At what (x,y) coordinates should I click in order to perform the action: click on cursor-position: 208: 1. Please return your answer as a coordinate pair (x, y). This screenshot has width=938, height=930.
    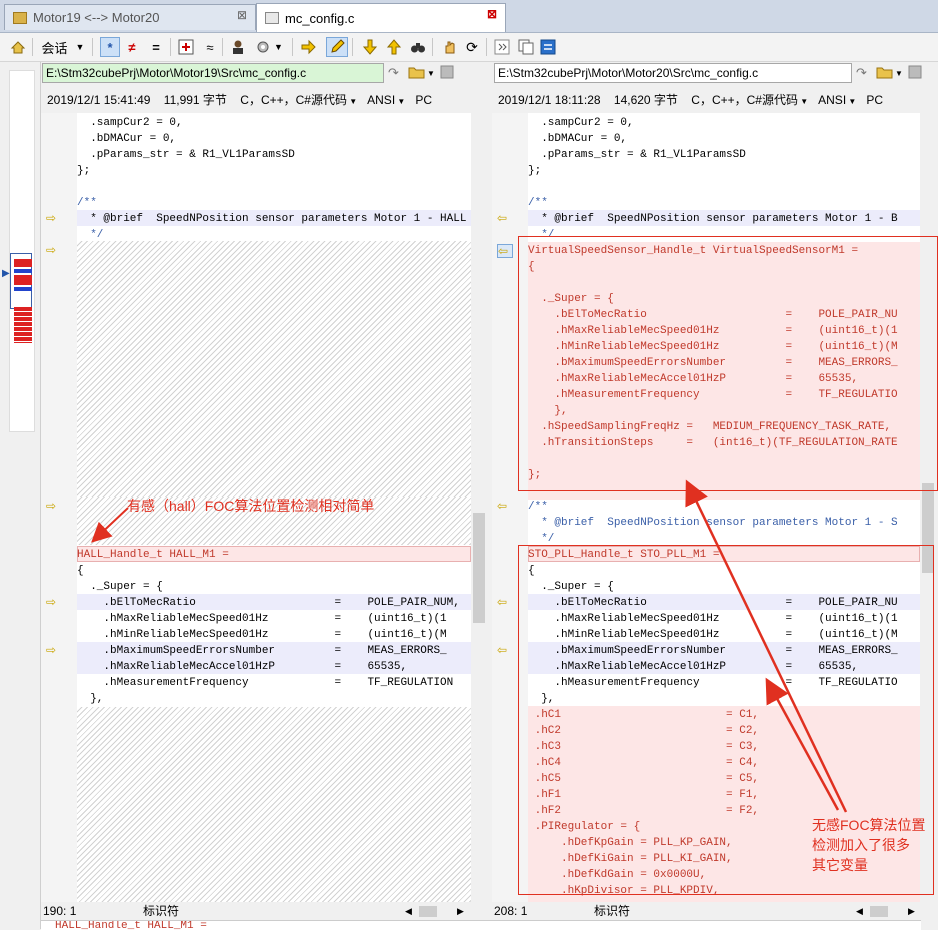
    Looking at the image, I should click on (511, 911).